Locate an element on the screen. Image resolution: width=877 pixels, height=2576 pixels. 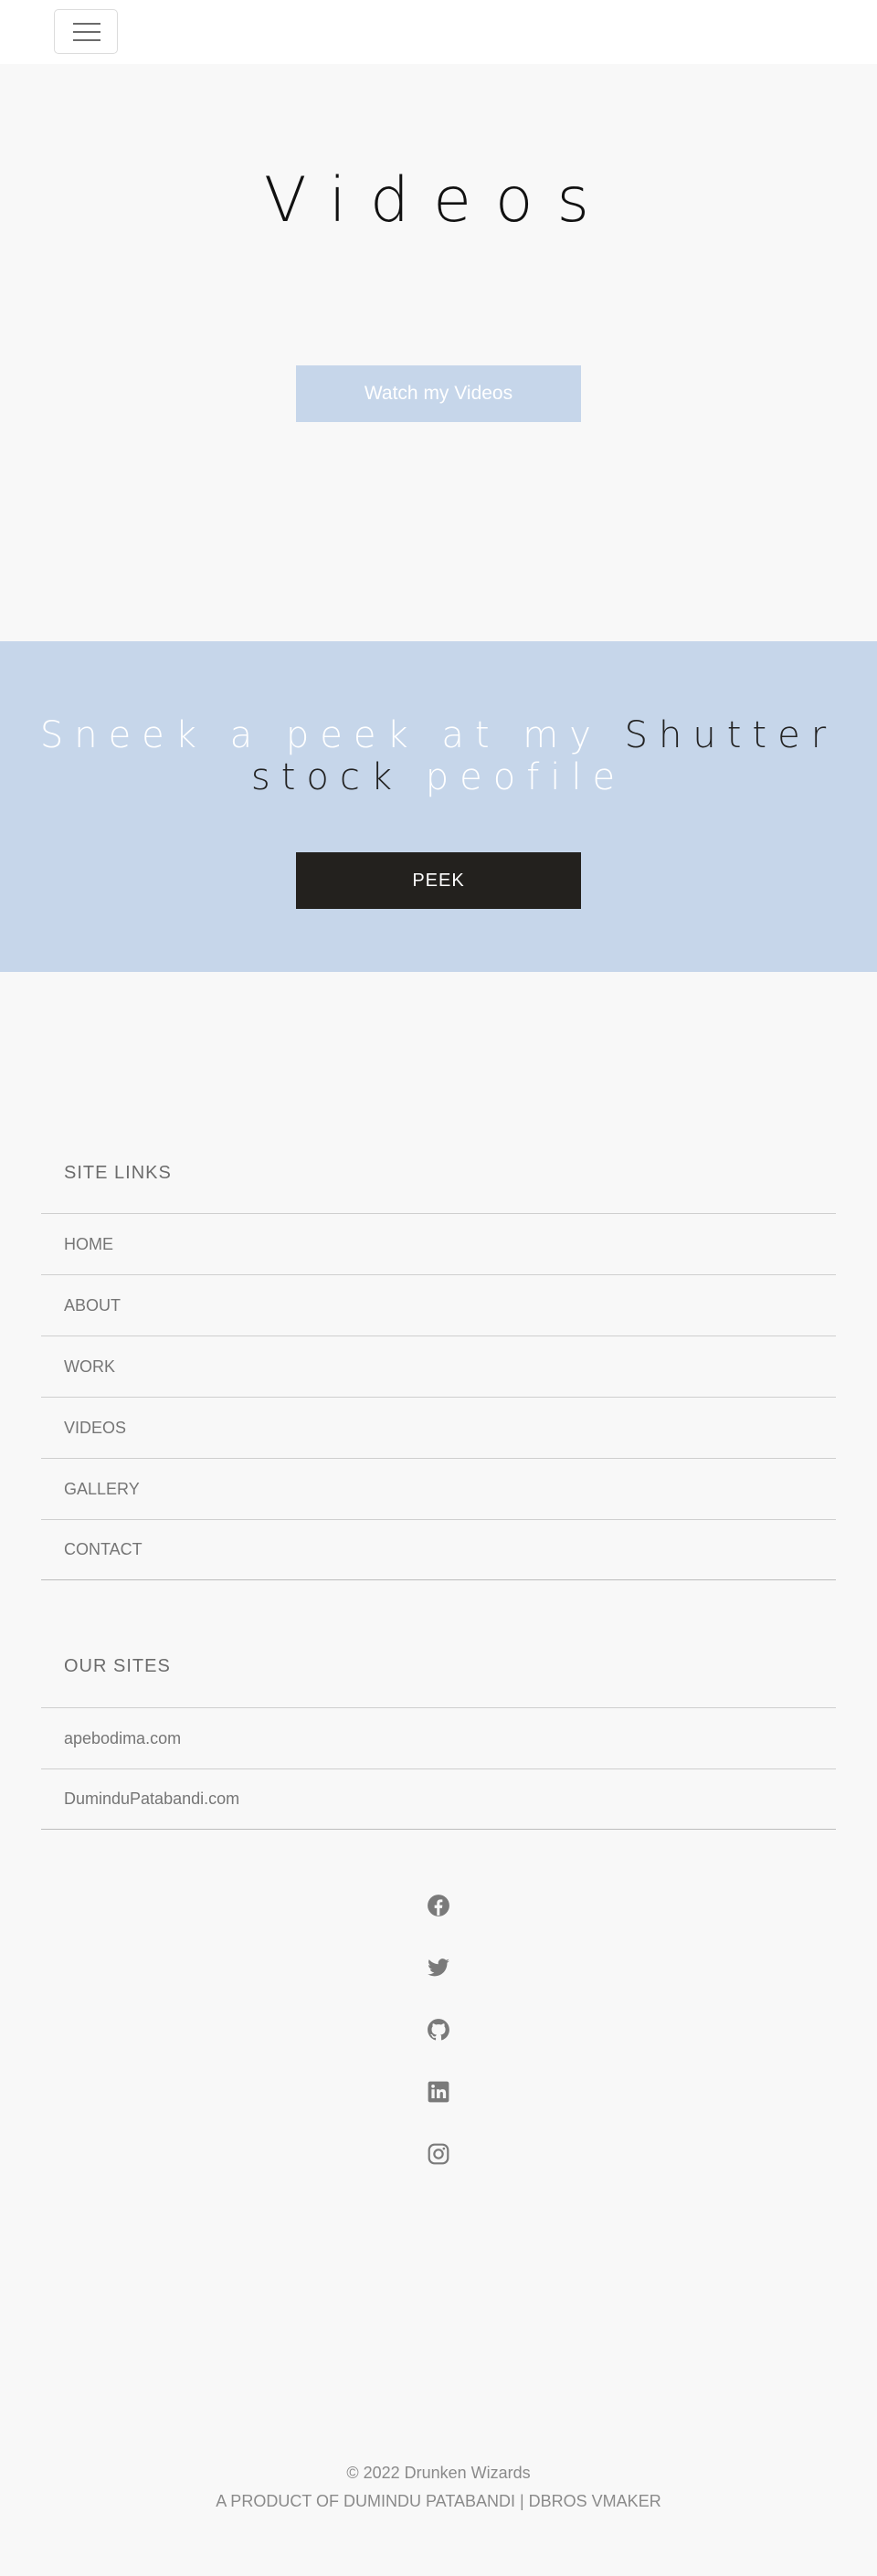
site-link-videos: VIDEOS is located at coordinates (438, 1428).